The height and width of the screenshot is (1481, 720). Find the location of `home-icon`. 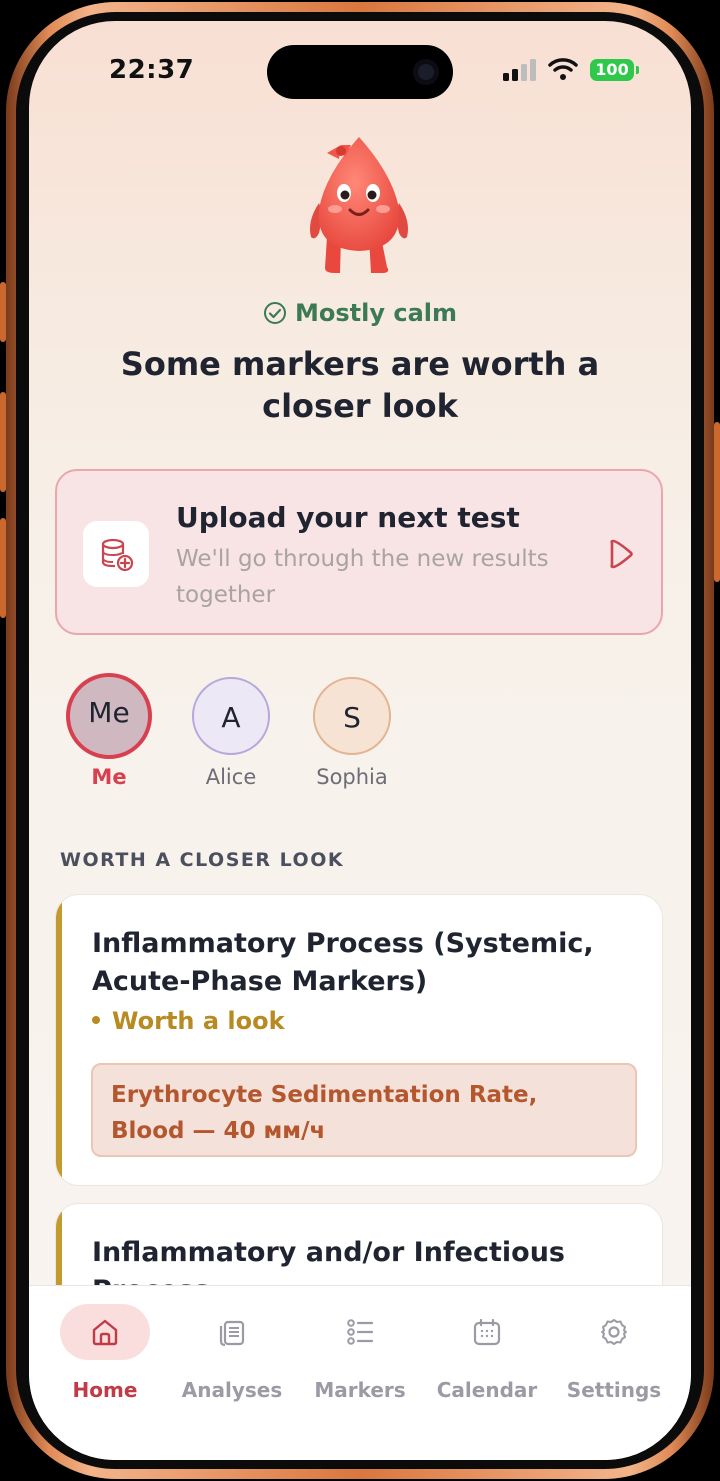

home-icon is located at coordinates (105, 1332).